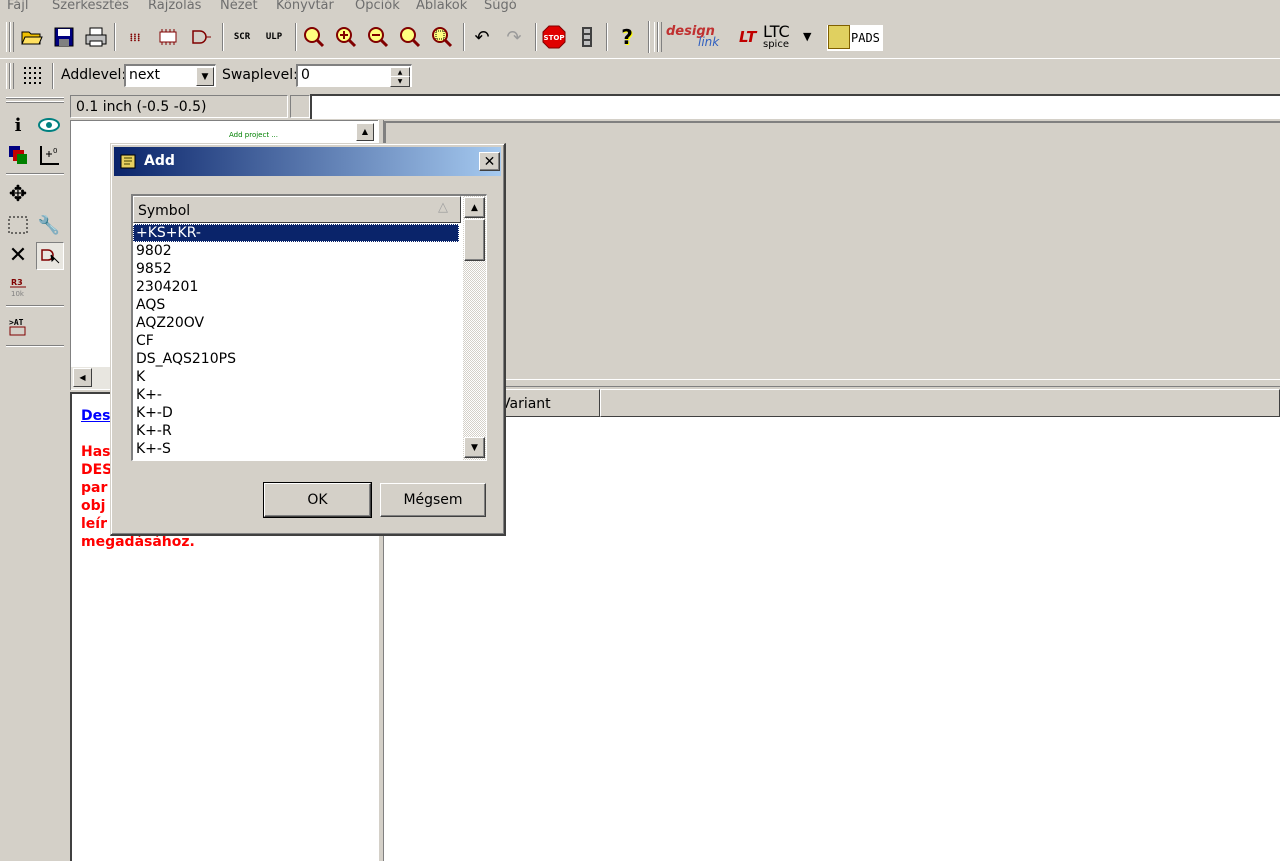  I want to click on description-line: megadásához., so click(138, 542).